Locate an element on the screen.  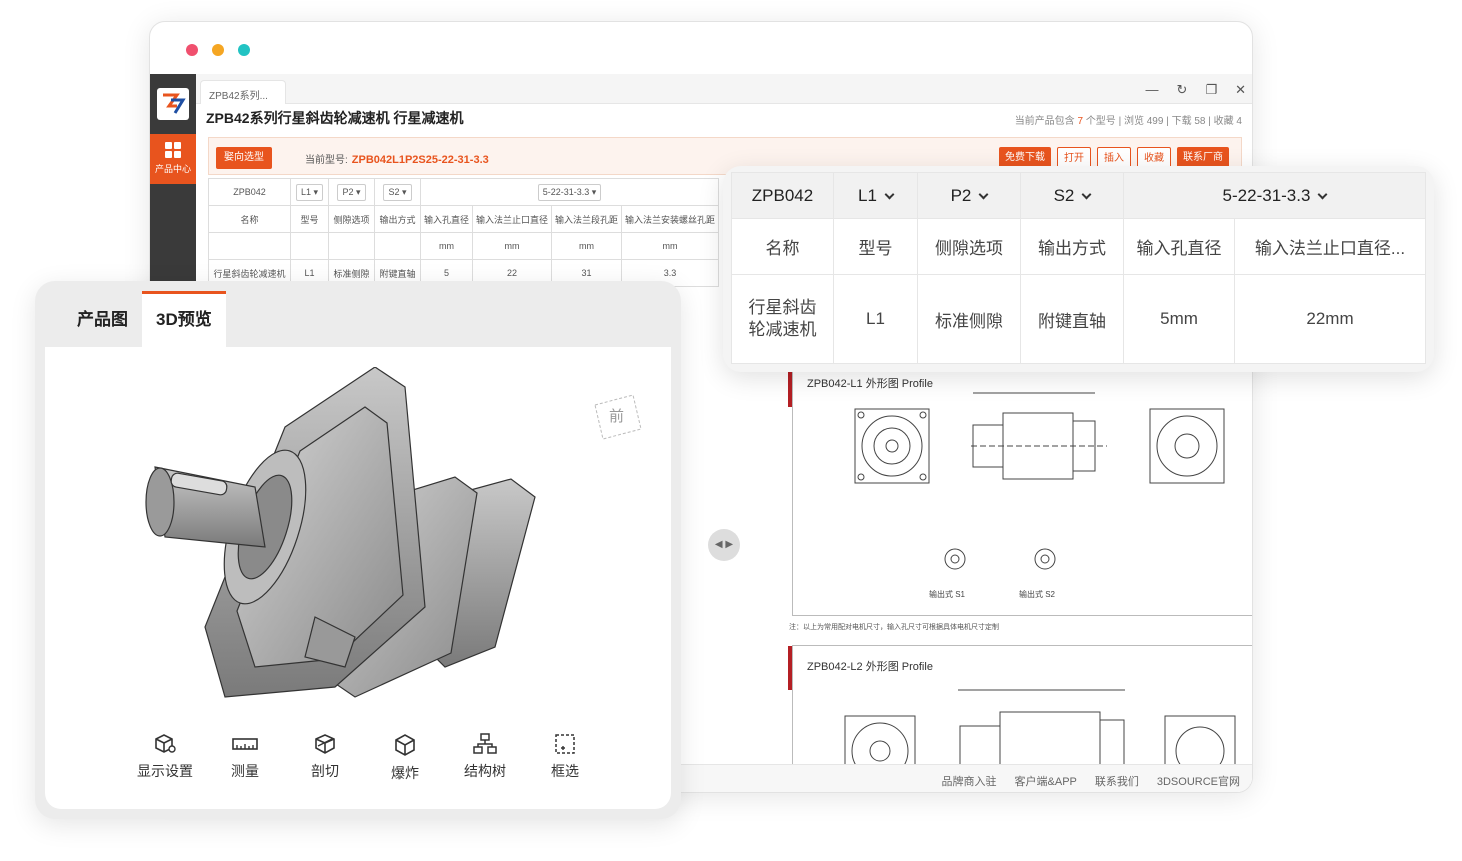
output-selector-value: S2 is located at coordinates (1064, 195).